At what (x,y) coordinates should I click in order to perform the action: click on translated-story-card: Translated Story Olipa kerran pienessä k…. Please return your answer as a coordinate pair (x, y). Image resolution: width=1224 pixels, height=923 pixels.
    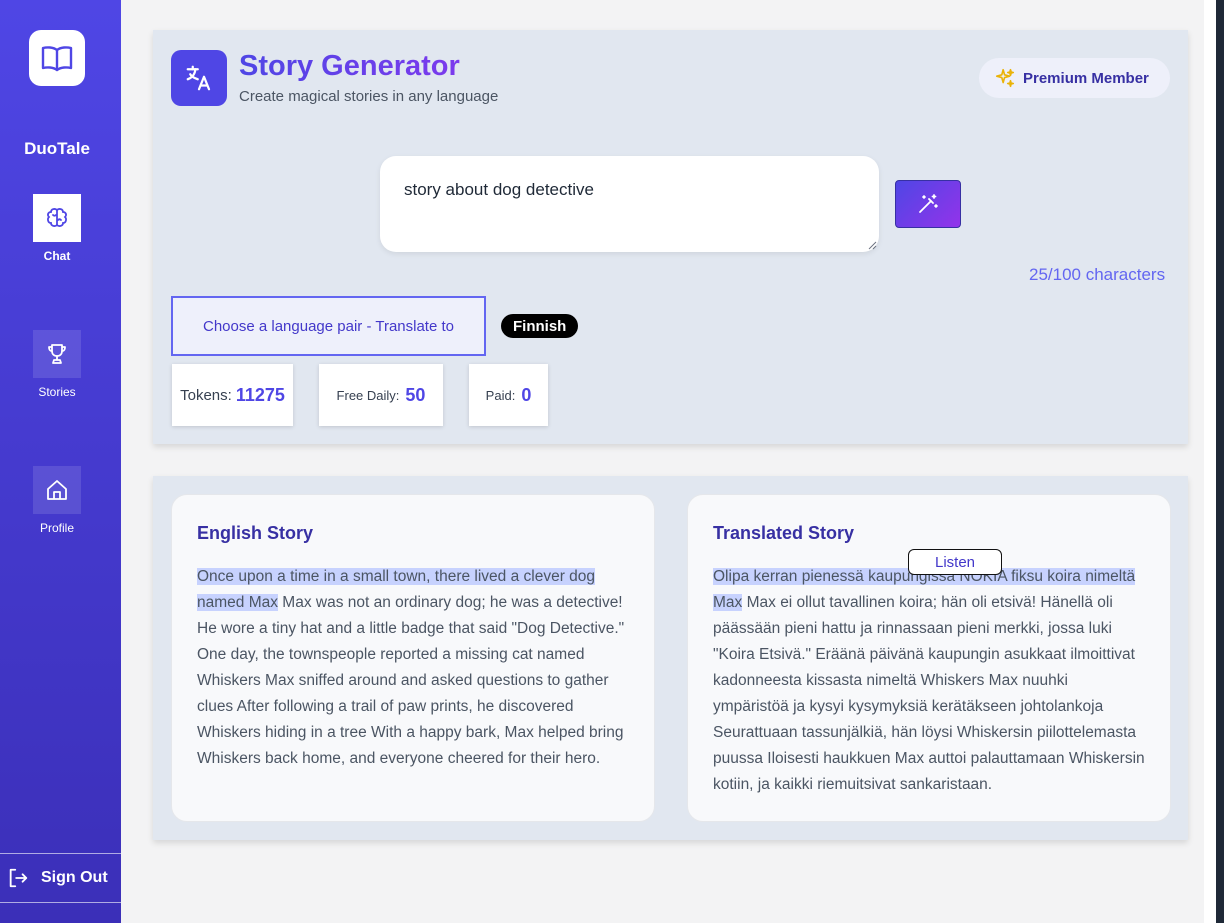
    Looking at the image, I should click on (929, 658).